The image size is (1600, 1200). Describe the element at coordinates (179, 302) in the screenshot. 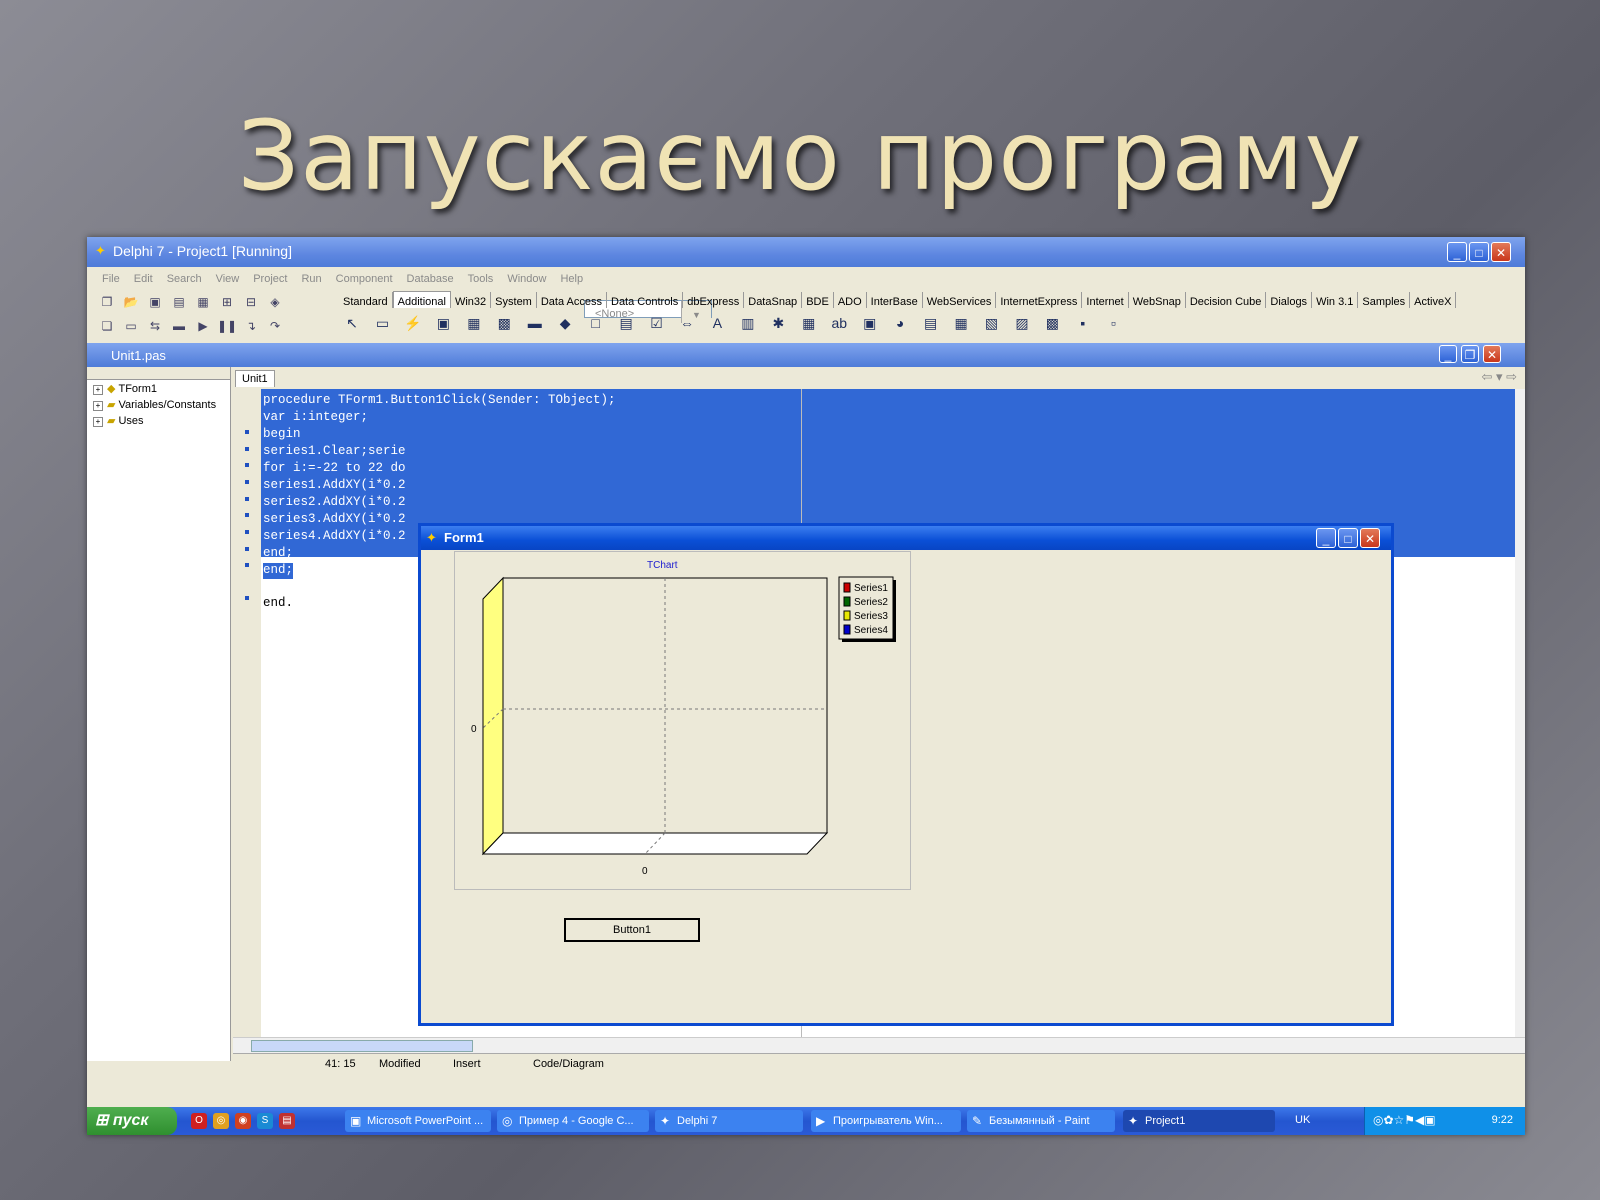

I see `save-all-icon: ▤` at that location.